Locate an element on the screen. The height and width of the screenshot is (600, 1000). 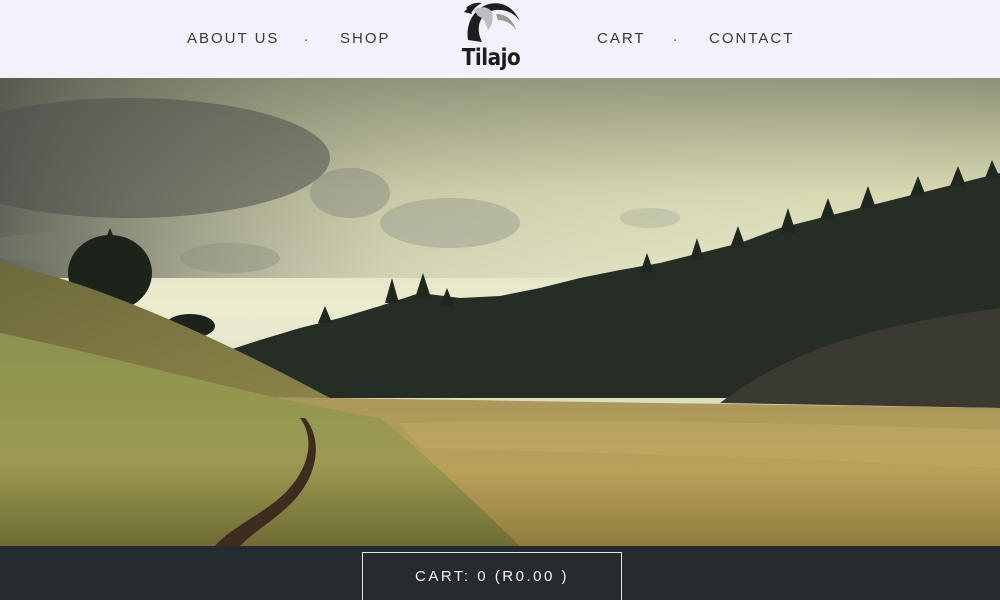
cart-summary-button: CART: 0 (R0.00 ) is located at coordinates (492, 576).